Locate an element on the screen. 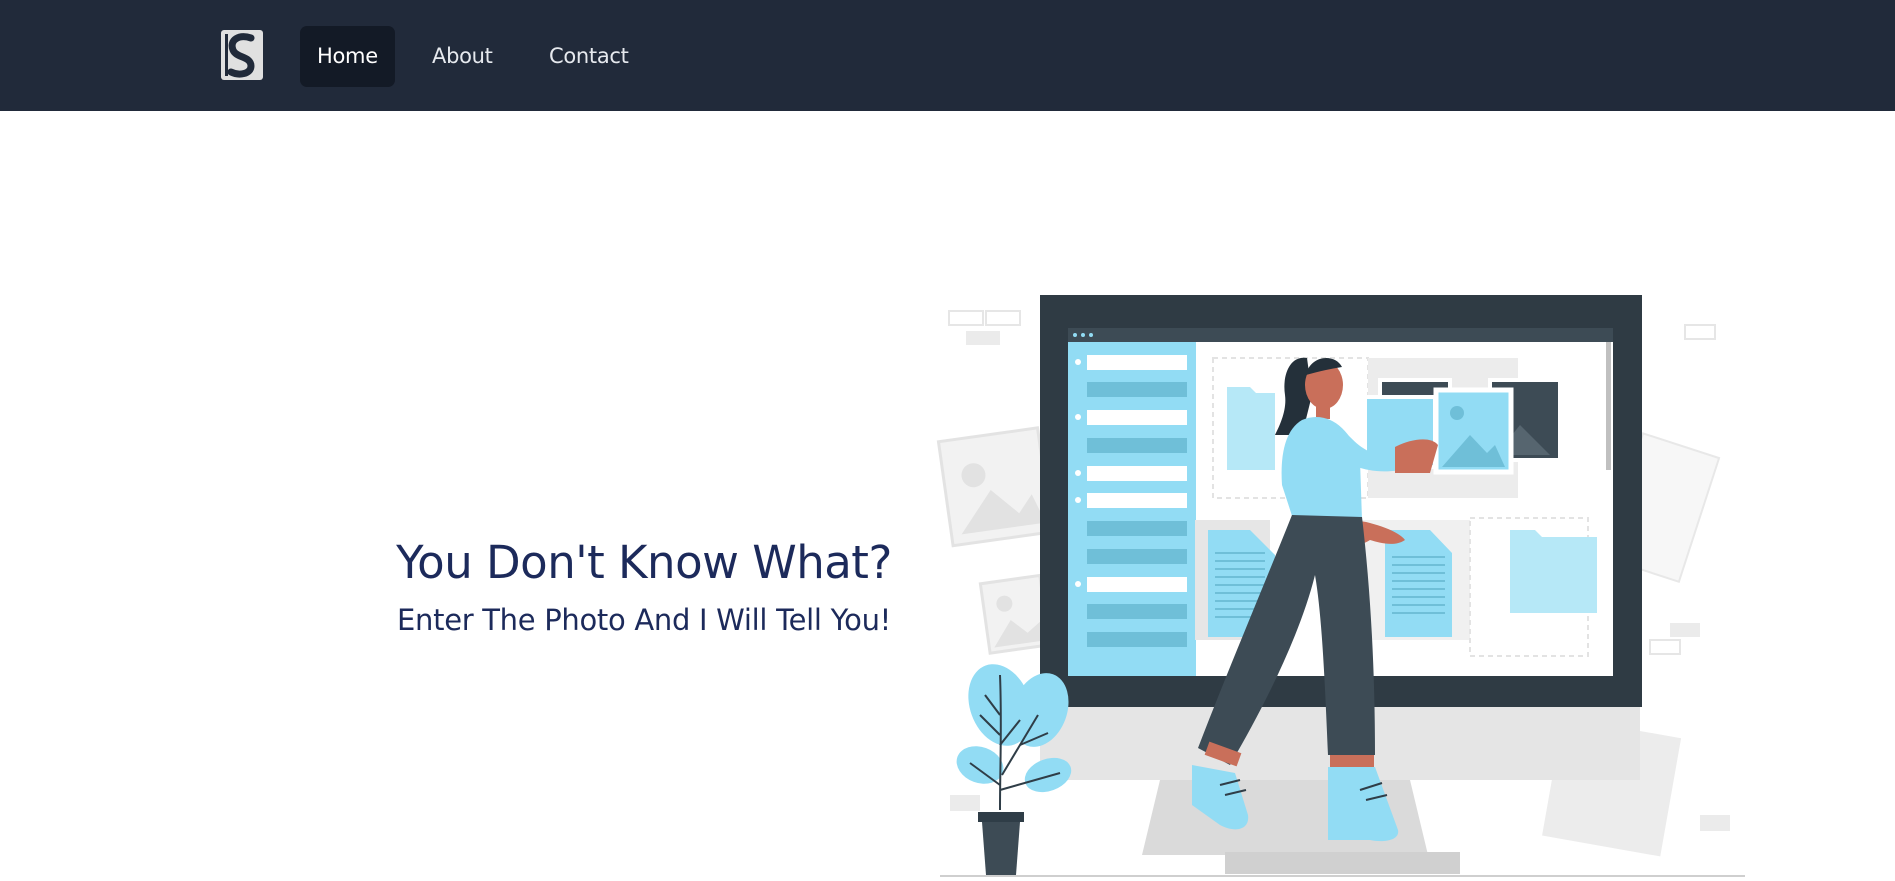 This screenshot has height=881, width=1895. nav-home-link: Home is located at coordinates (347, 56).